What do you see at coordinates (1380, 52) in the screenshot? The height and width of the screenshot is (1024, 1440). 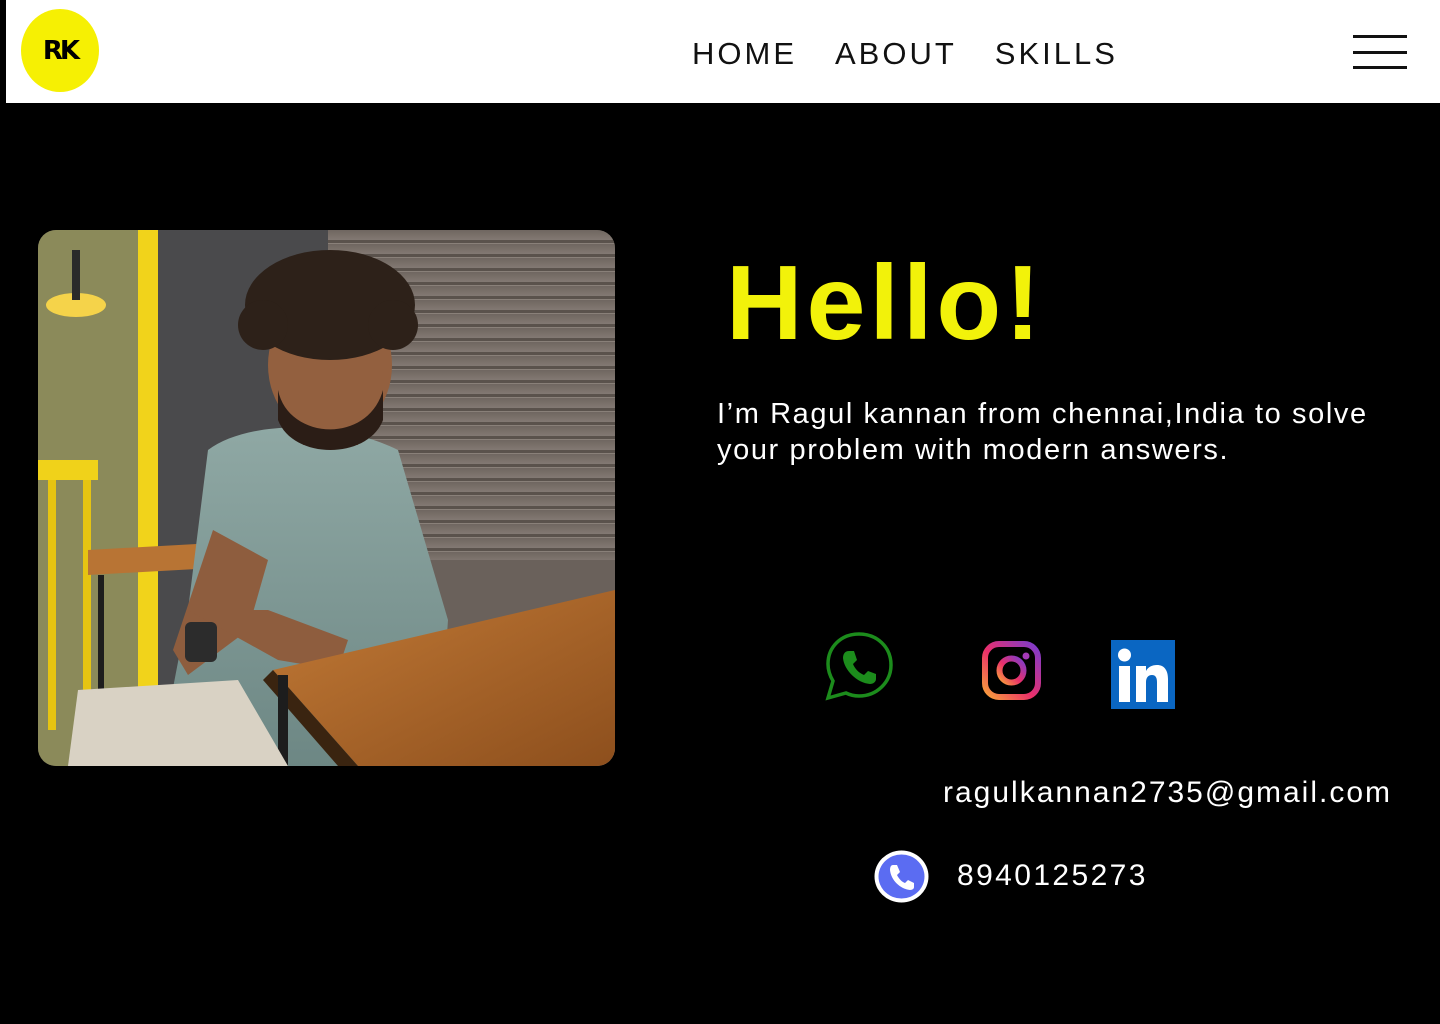 I see `hamburger-menu-icon` at bounding box center [1380, 52].